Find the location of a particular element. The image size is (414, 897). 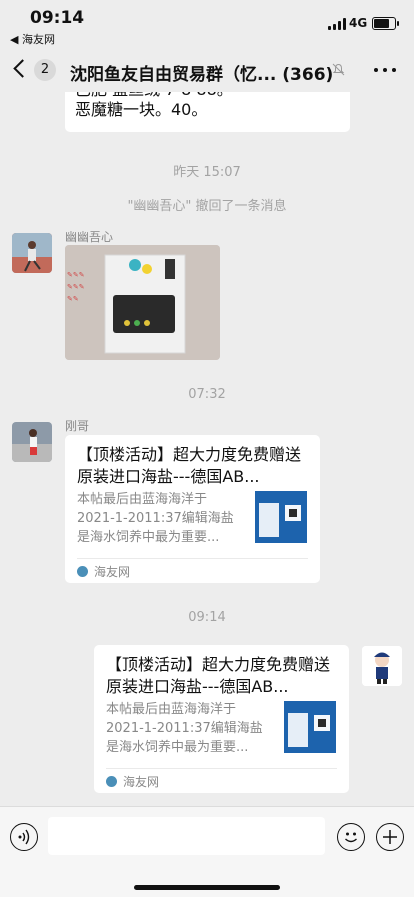

plus-icon is located at coordinates (390, 837).